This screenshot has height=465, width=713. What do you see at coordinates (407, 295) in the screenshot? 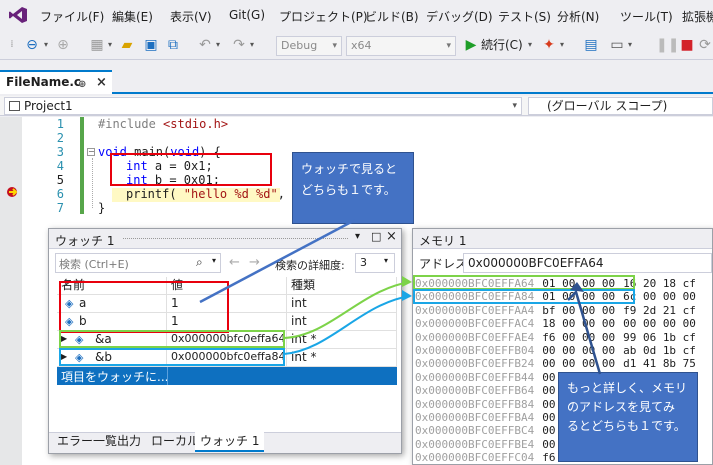
I see `arrowhead-cyan` at bounding box center [407, 295].